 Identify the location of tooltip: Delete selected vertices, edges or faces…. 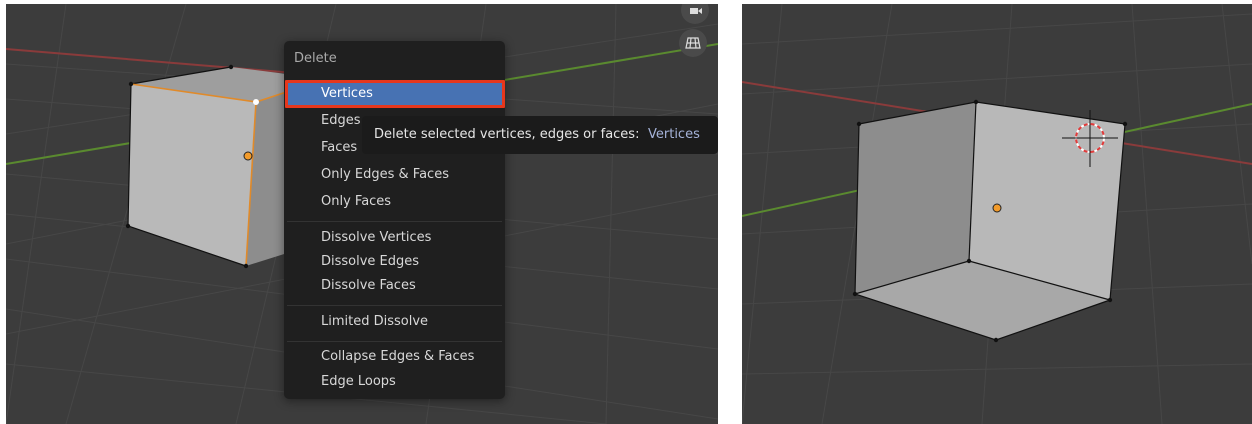
(540, 135).